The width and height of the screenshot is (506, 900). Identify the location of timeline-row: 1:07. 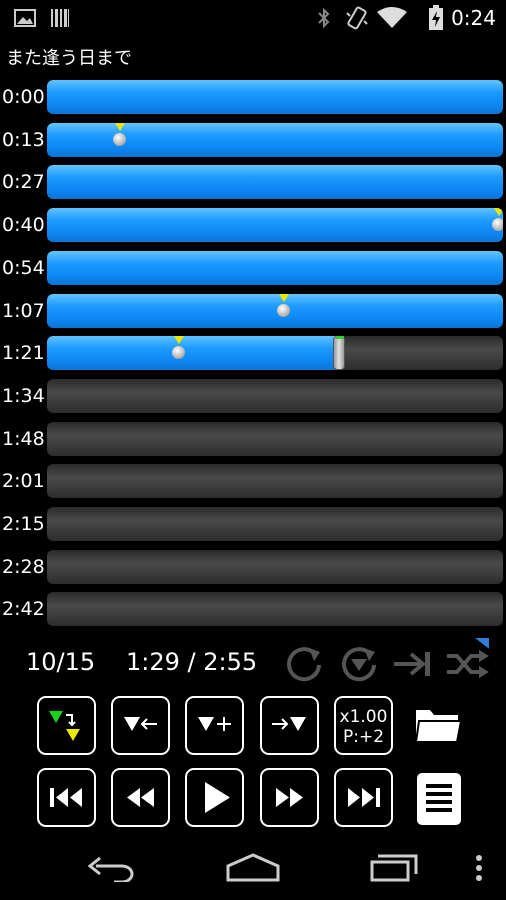
(253, 311).